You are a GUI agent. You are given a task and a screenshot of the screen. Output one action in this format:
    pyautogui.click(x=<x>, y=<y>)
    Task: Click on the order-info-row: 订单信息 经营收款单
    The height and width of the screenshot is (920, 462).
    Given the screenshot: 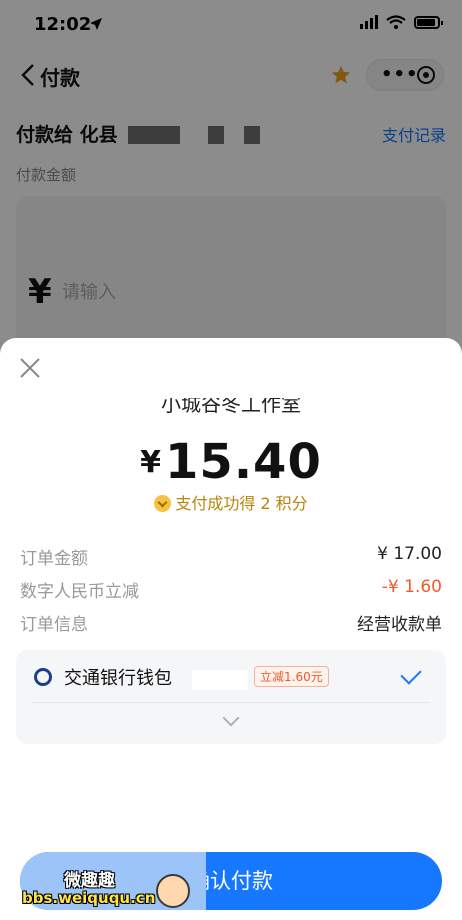 What is the action you would take?
    pyautogui.click(x=231, y=622)
    